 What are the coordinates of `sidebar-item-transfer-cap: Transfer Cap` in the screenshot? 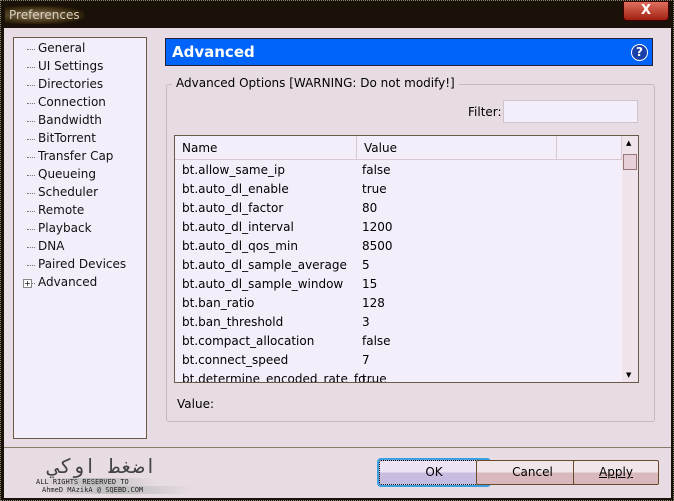 It's located at (69, 156).